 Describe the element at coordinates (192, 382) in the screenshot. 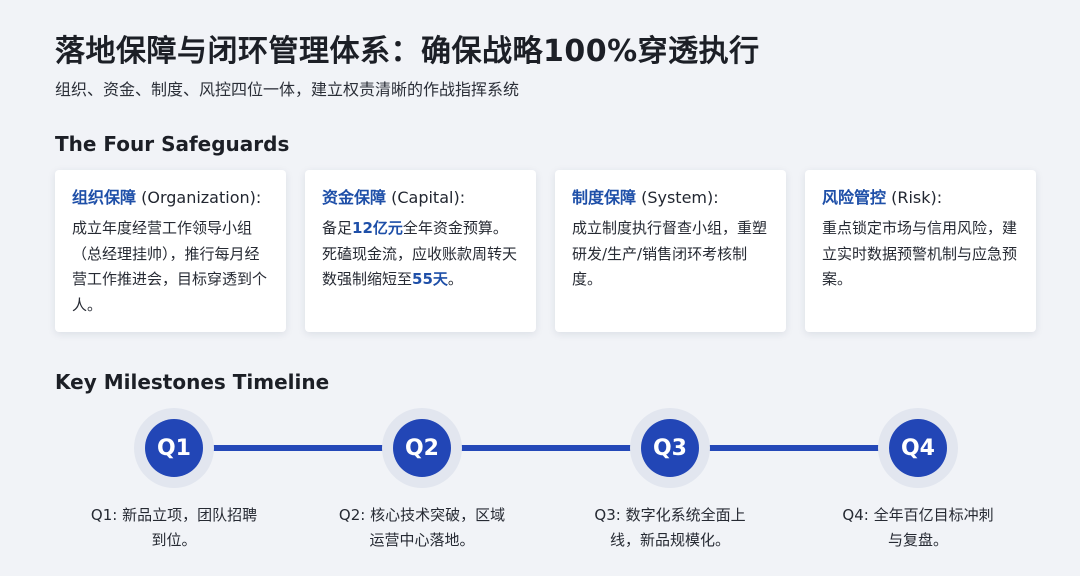

I see `timeline-section-title: Key Milestones Timeline` at that location.